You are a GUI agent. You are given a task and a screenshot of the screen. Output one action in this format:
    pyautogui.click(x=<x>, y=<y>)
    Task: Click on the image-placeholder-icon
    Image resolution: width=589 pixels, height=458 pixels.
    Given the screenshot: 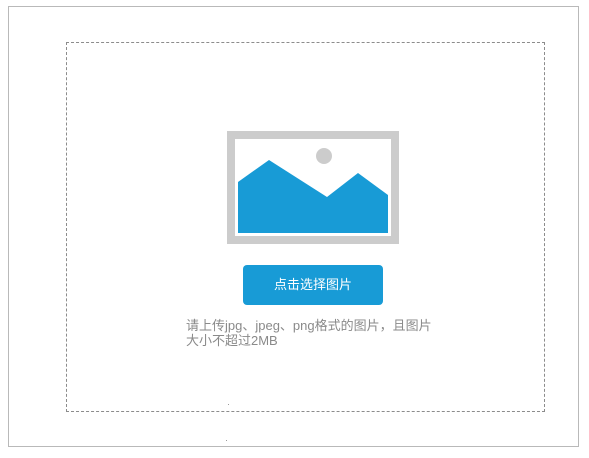 What is the action you would take?
    pyautogui.click(x=313, y=187)
    